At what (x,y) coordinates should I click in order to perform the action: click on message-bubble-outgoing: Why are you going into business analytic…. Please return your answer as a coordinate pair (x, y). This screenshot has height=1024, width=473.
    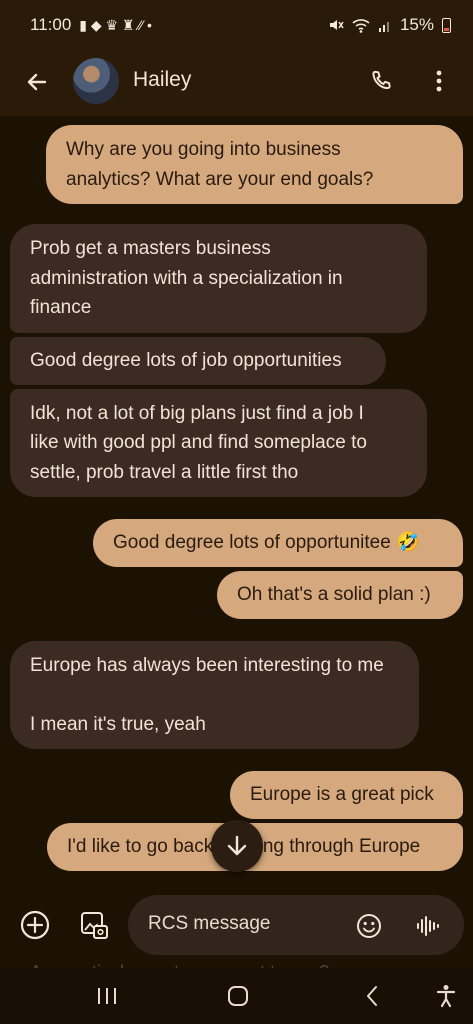
    Looking at the image, I should click on (254, 164).